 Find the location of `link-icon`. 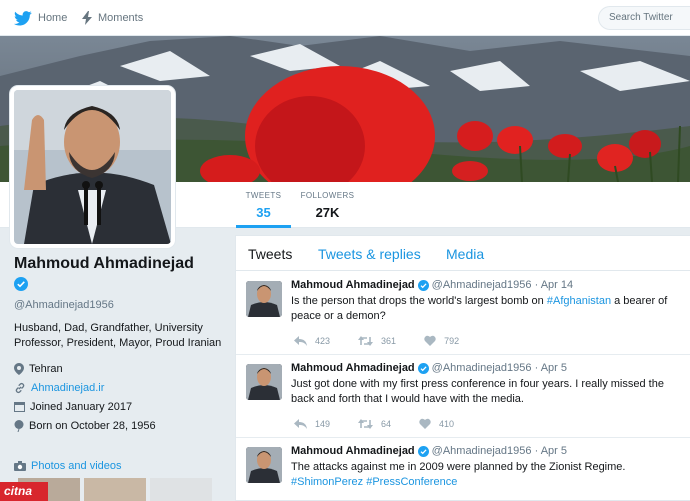

link-icon is located at coordinates (20, 387).